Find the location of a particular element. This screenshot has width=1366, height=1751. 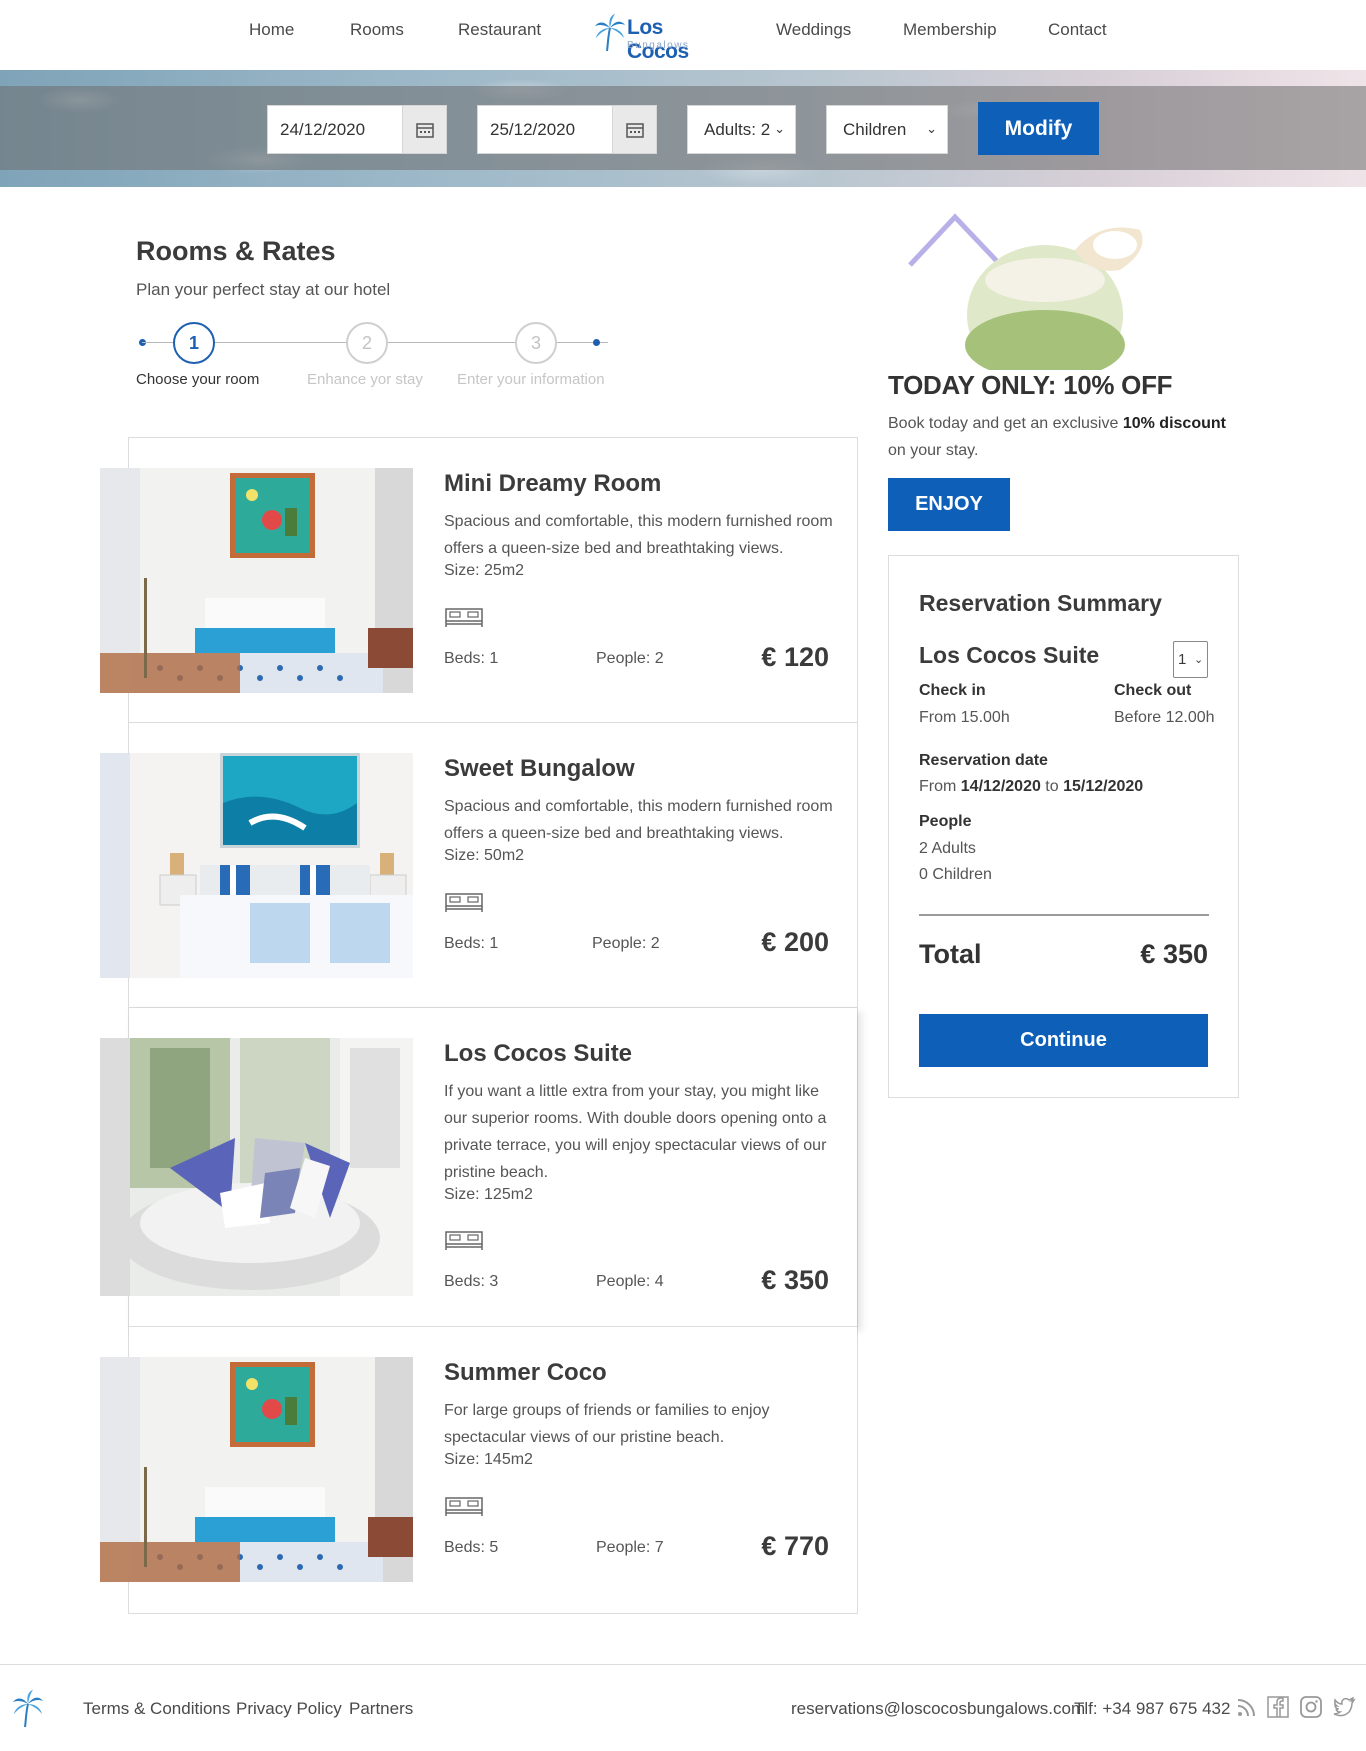

children-count: 0 Children is located at coordinates (955, 874).